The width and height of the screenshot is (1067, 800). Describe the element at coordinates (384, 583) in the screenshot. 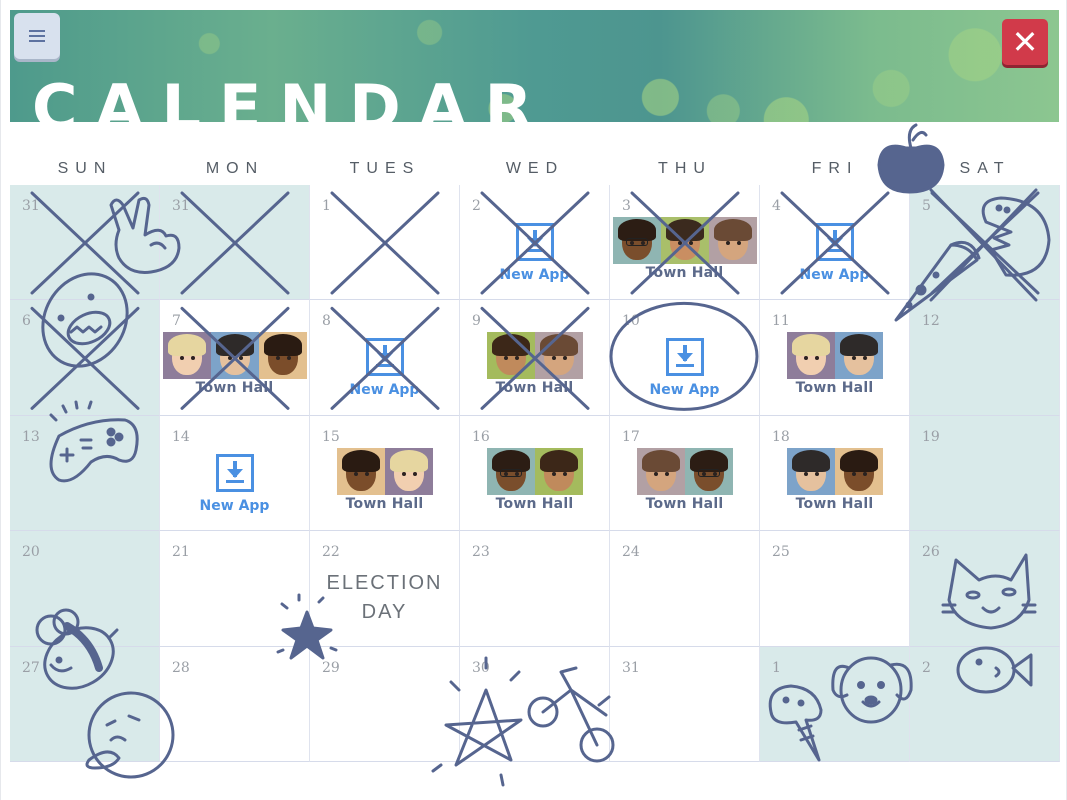

I see `note-line: ELECTION` at that location.